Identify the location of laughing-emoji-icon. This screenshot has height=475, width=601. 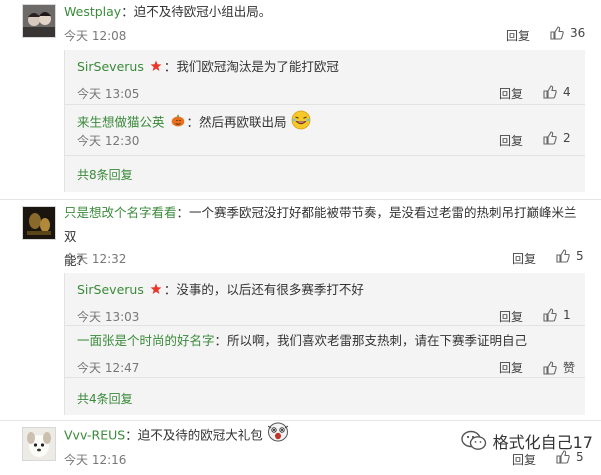
(301, 123).